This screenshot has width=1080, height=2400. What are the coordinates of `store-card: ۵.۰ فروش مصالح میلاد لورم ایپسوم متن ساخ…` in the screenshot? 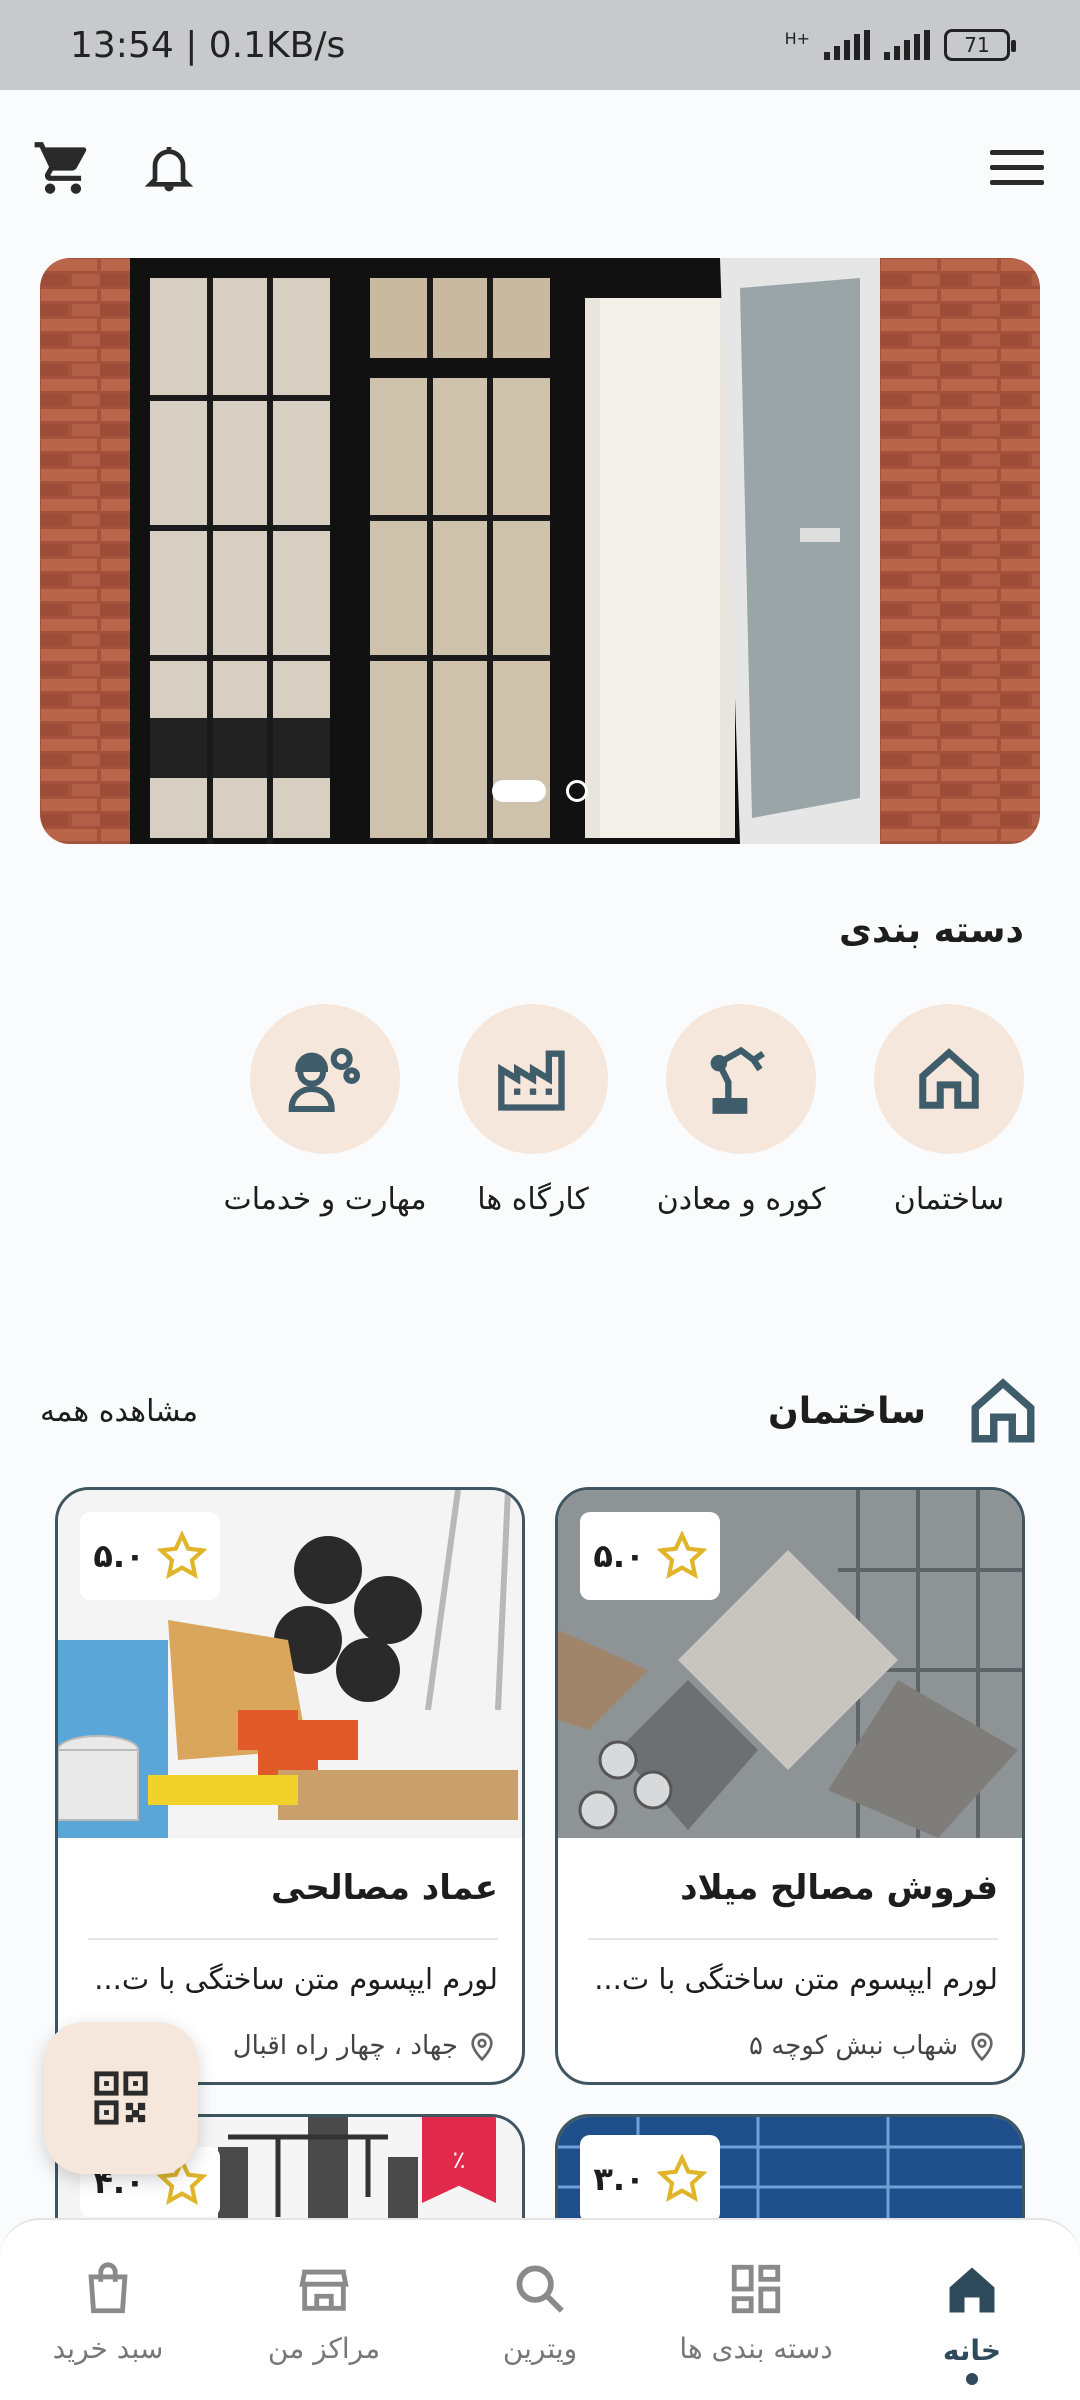 It's located at (790, 1786).